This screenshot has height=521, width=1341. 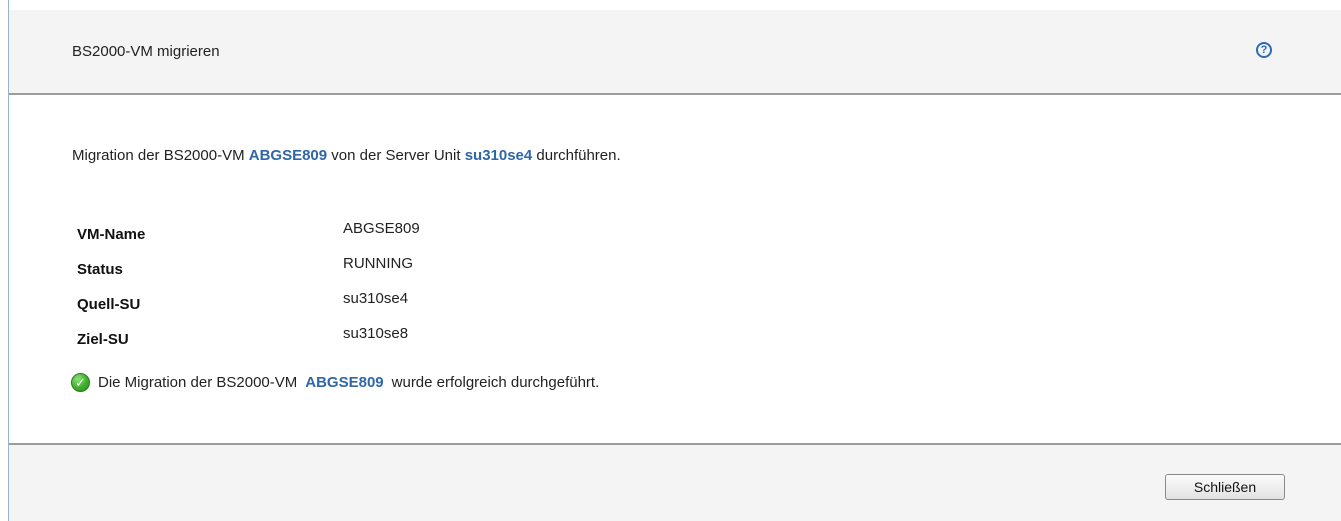 What do you see at coordinates (378, 263) in the screenshot?
I see `property-value: RUNNING` at bounding box center [378, 263].